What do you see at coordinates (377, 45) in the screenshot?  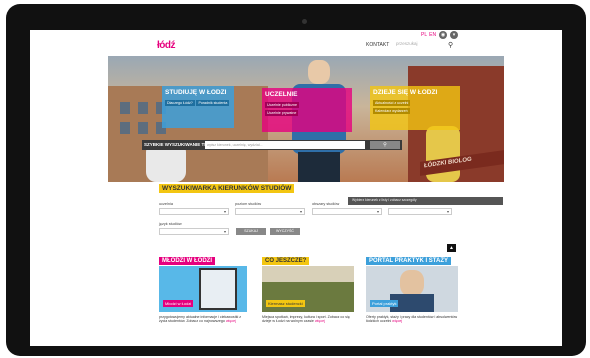 I see `contact-link: KONTAKT` at bounding box center [377, 45].